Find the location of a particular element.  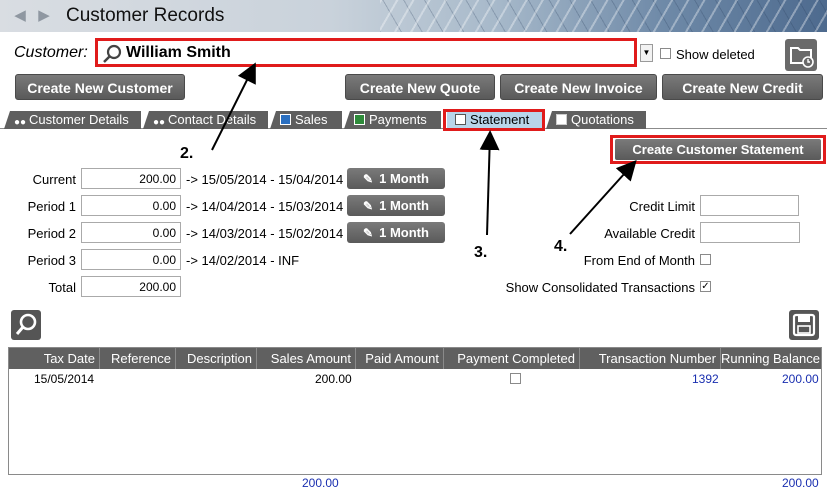

annotation-step-3: 3. is located at coordinates (481, 252).